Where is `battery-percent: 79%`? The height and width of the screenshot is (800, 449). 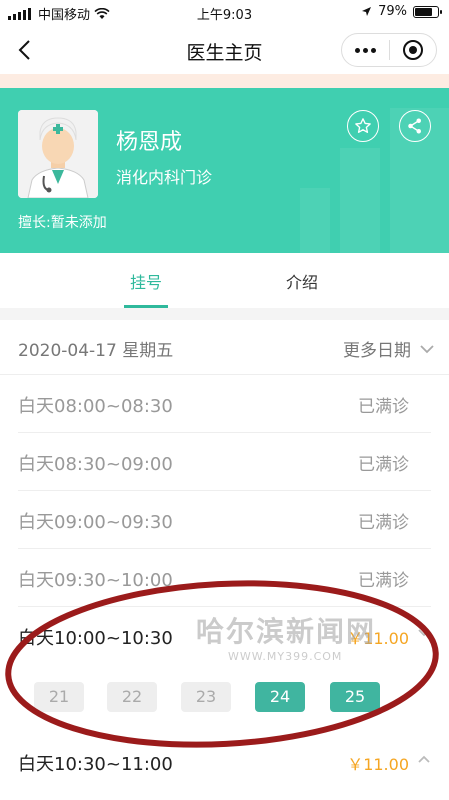 battery-percent: 79% is located at coordinates (392, 11).